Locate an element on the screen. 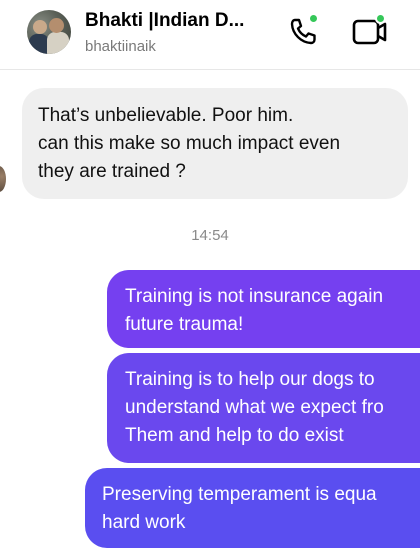 The image size is (420, 560). chat-header: Bhakti |Indian D... bhaktiinaik is located at coordinates (210, 35).